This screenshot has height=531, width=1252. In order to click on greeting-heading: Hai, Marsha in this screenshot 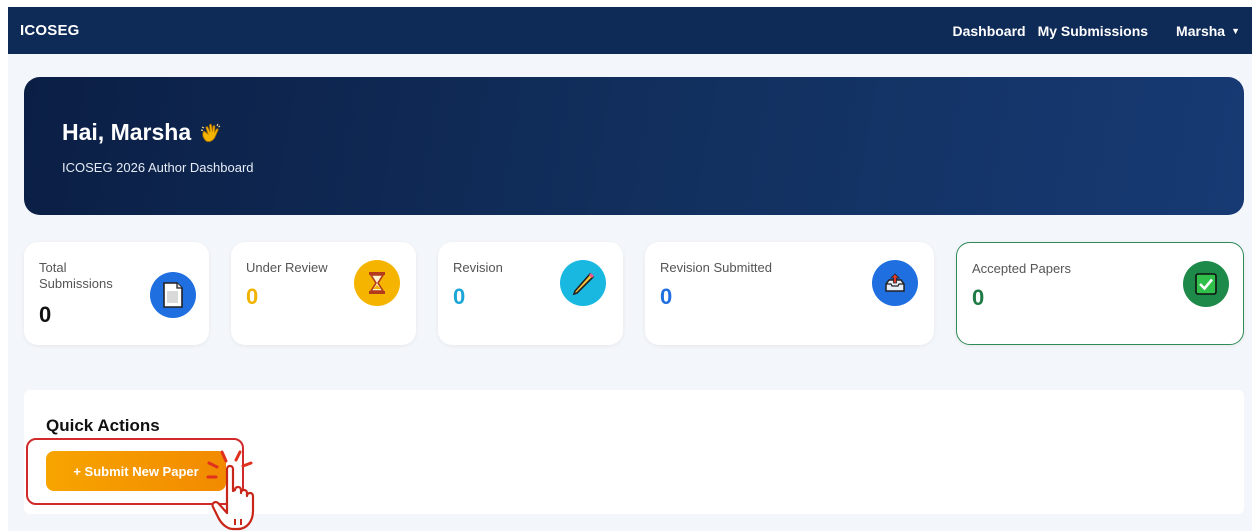, I will do `click(142, 132)`.